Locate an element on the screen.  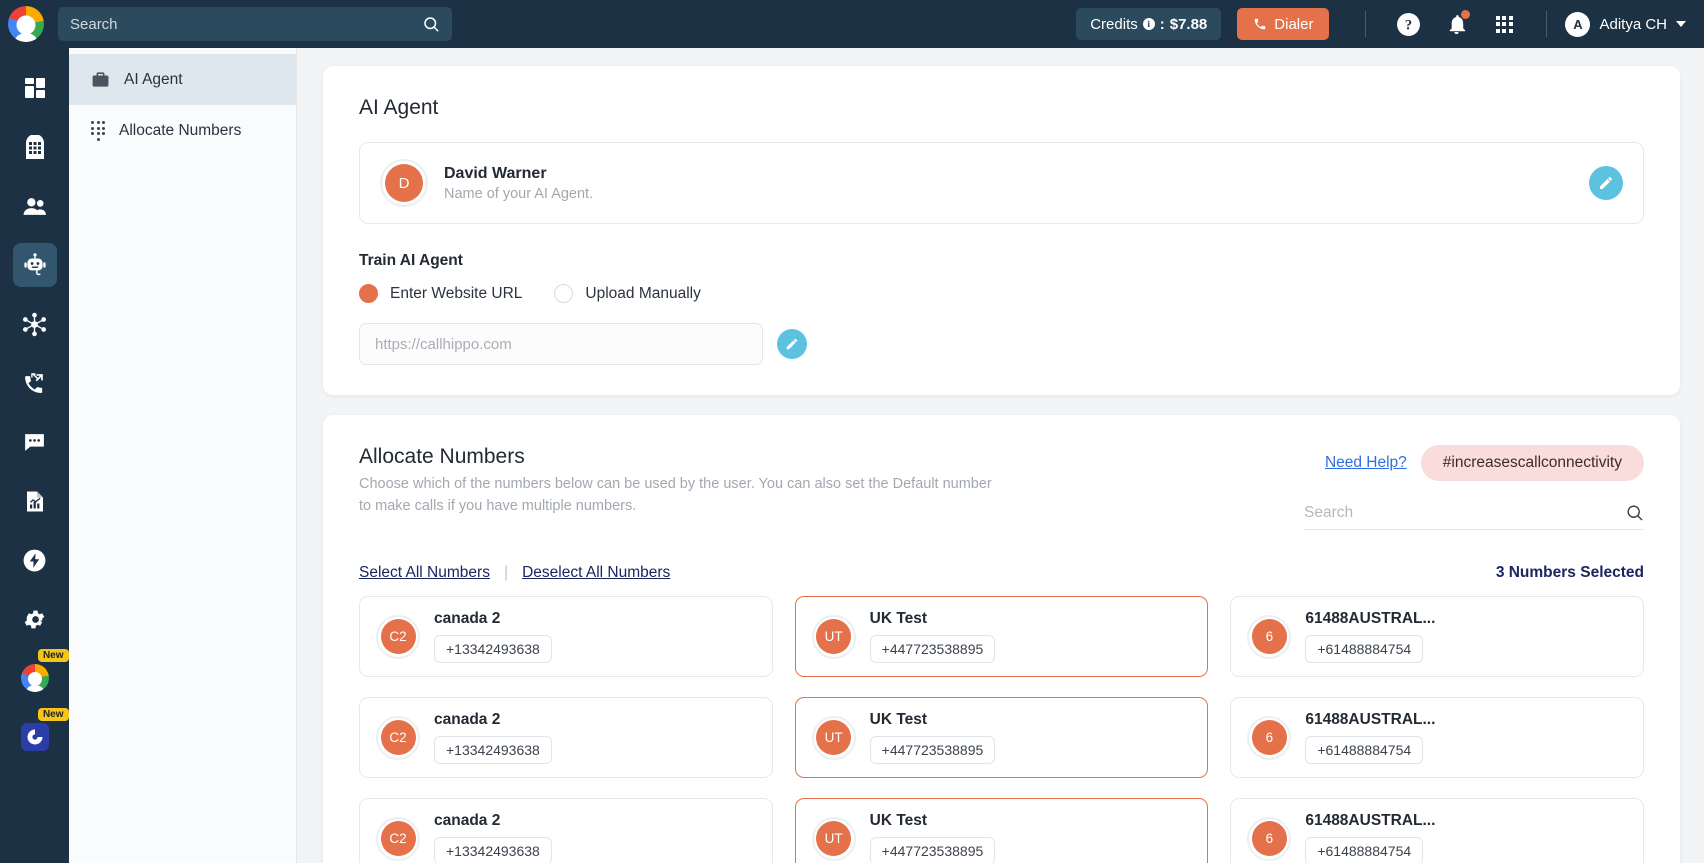
rail-item-power-dialer is located at coordinates (35, 560).